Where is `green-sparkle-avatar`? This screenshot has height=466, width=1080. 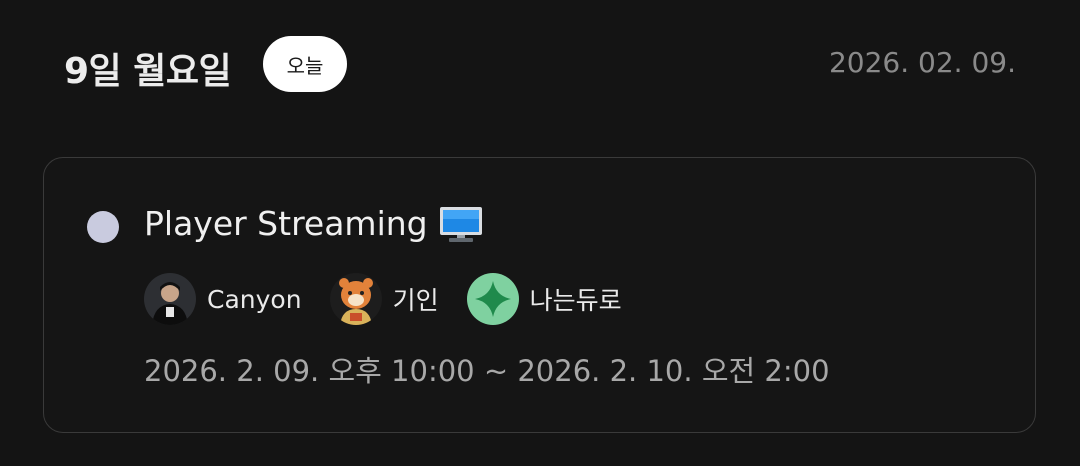
green-sparkle-avatar is located at coordinates (492, 299).